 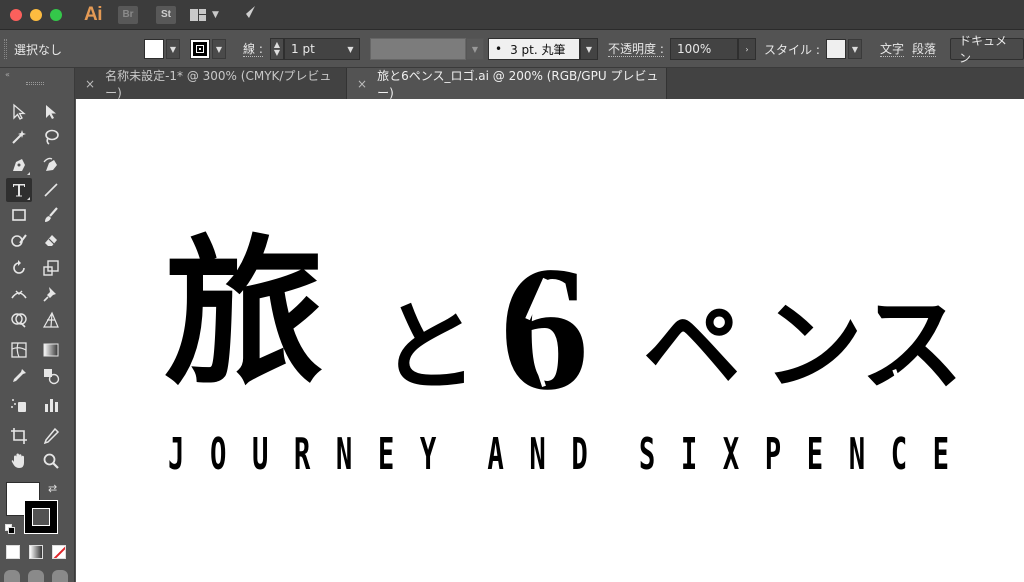 I want to click on curvature-tool, so click(x=51, y=165).